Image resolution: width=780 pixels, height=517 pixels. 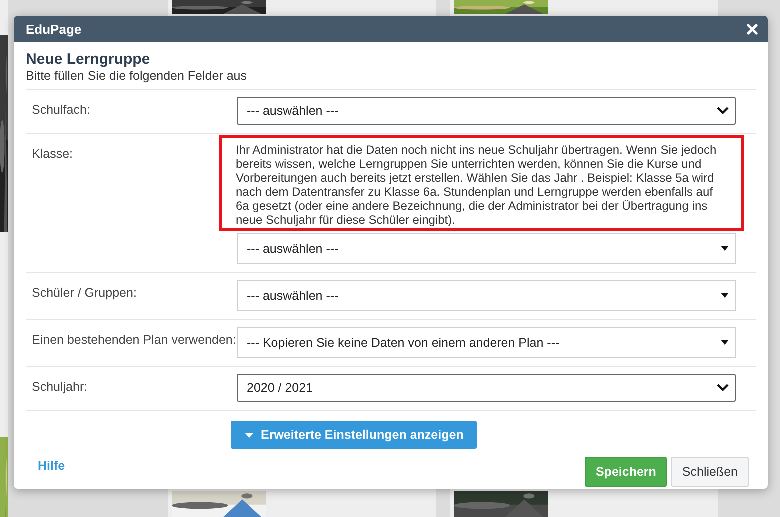 I want to click on field-label: Einen bestehenden Plan verwenden:, so click(x=134, y=340).